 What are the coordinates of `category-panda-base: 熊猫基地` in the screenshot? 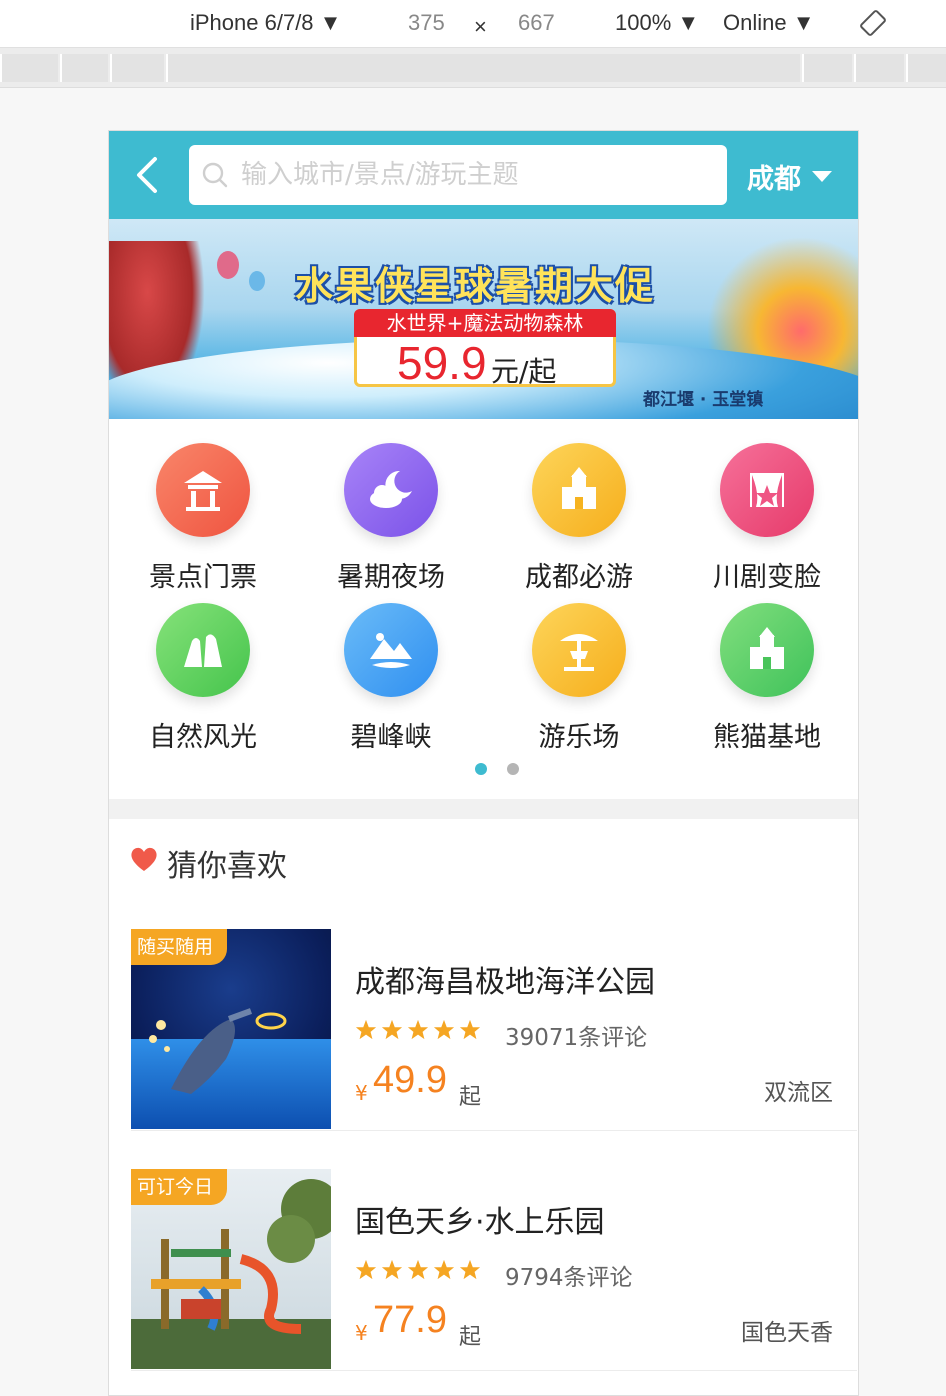 It's located at (765, 666).